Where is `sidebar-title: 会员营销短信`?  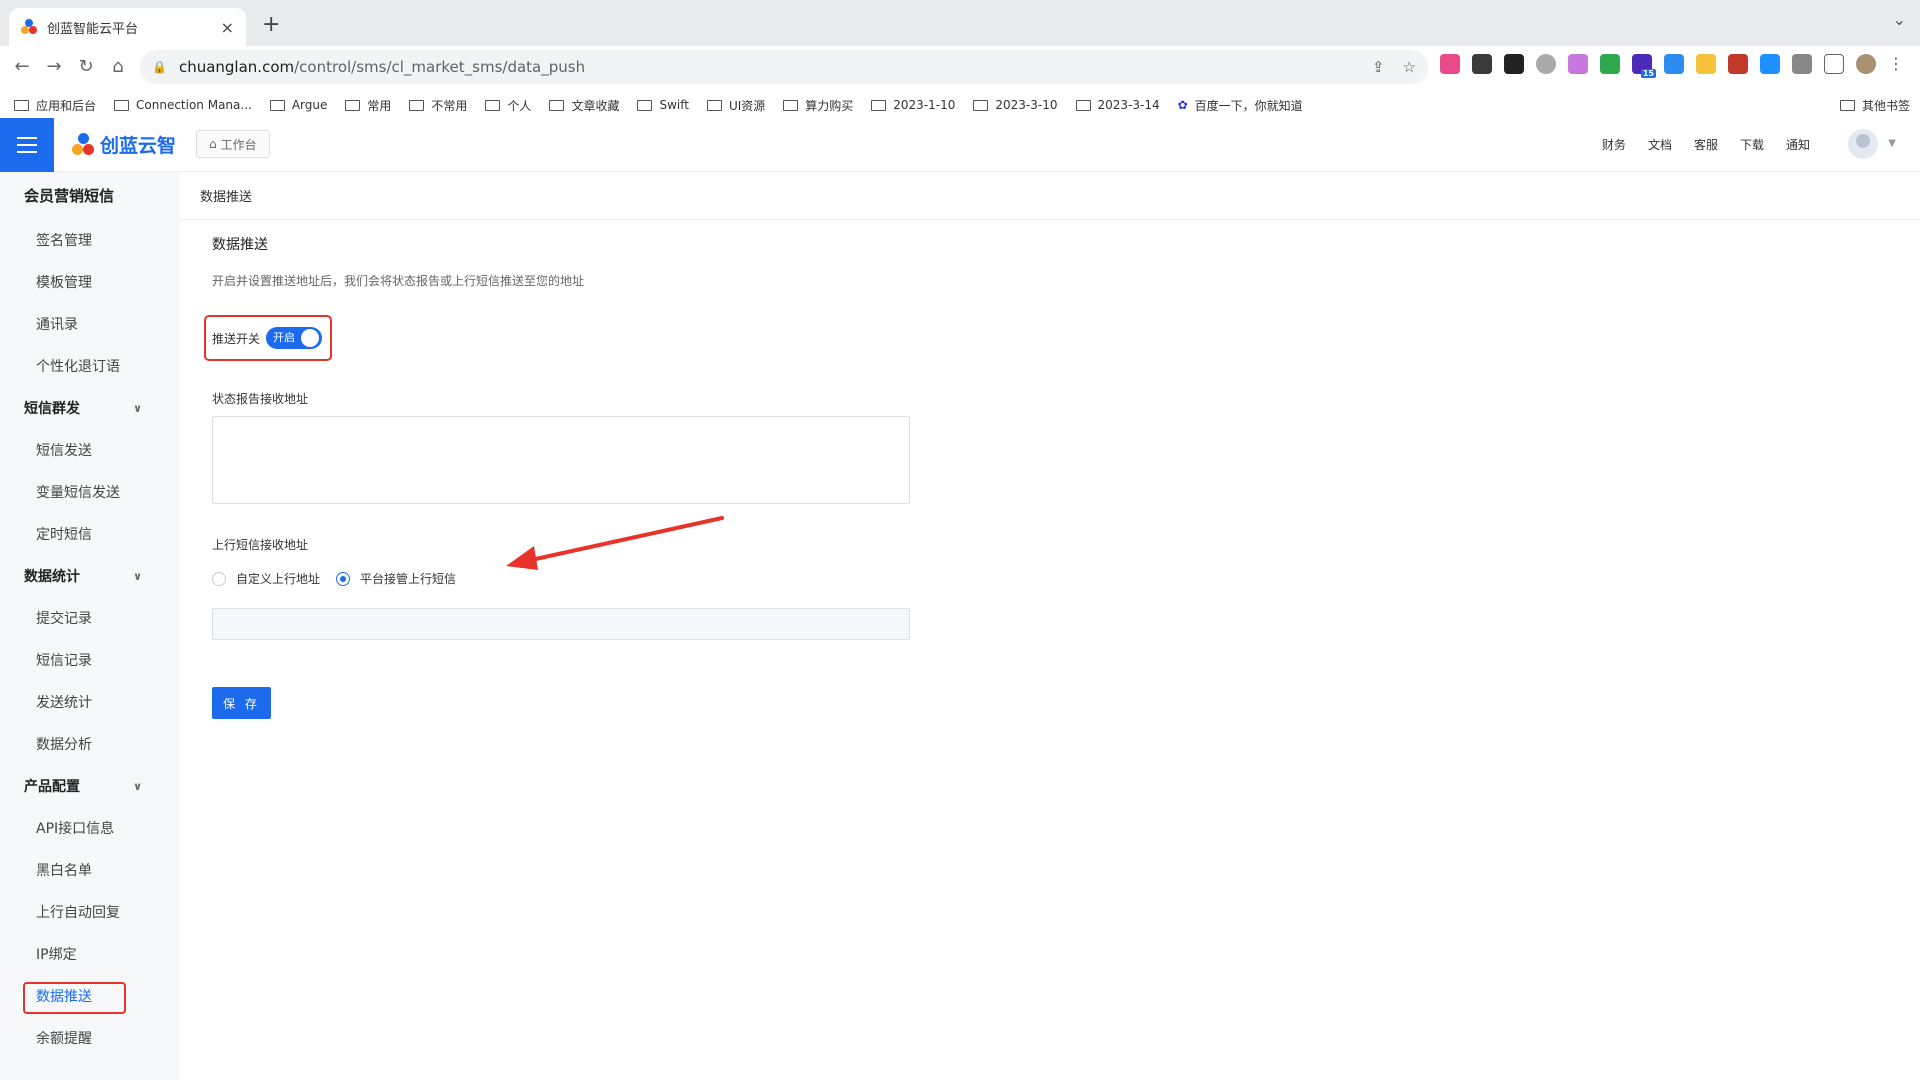 sidebar-title: 会员营销短信 is located at coordinates (69, 196).